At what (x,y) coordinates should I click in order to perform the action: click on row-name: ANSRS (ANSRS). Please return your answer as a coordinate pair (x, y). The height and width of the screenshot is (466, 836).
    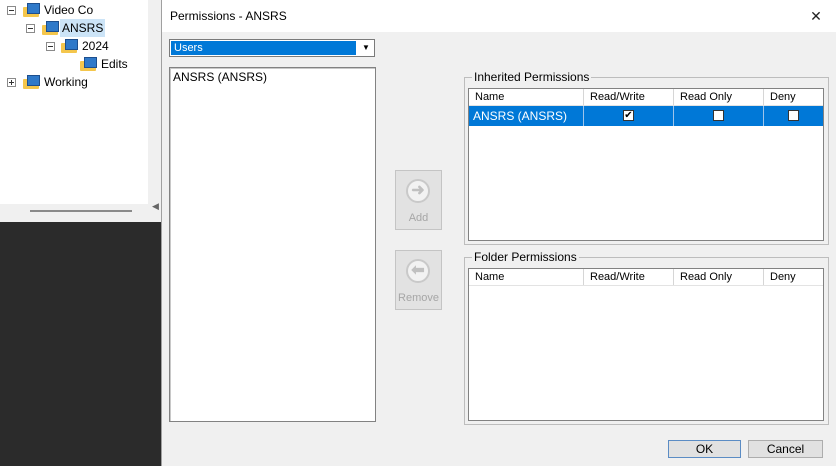
    Looking at the image, I should click on (526, 116).